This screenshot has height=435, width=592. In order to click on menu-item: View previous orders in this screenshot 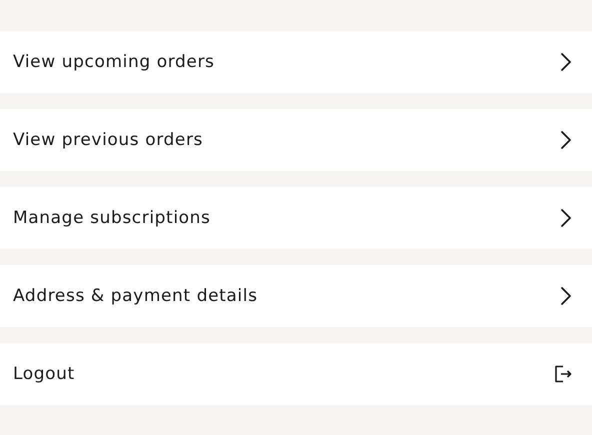, I will do `click(296, 140)`.